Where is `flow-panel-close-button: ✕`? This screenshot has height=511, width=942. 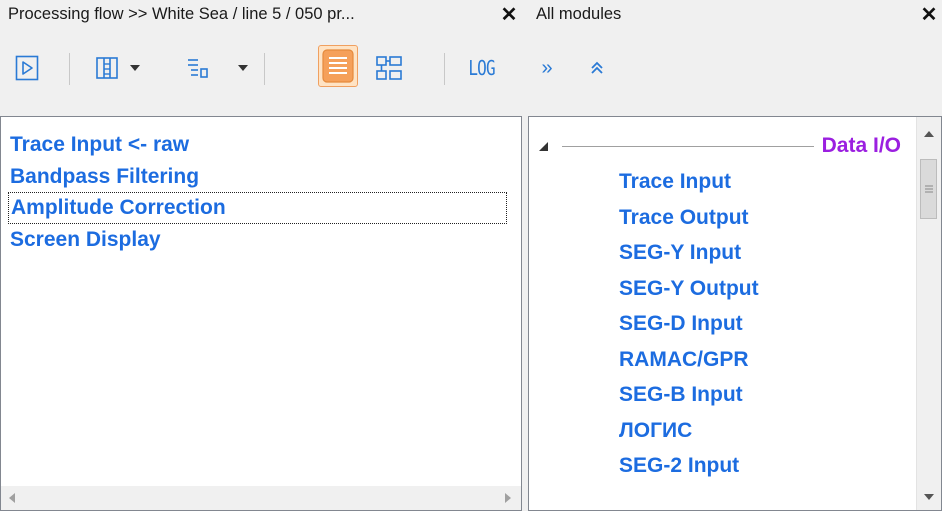
flow-panel-close-button: ✕ is located at coordinates (509, 14).